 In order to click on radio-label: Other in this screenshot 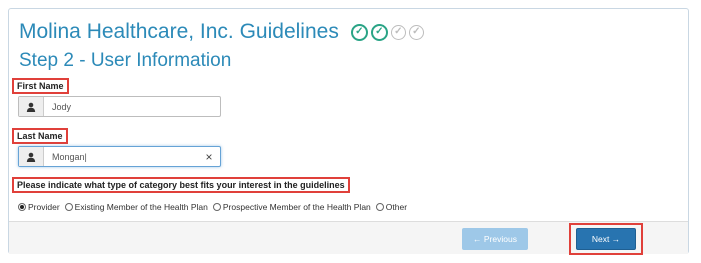, I will do `click(396, 207)`.